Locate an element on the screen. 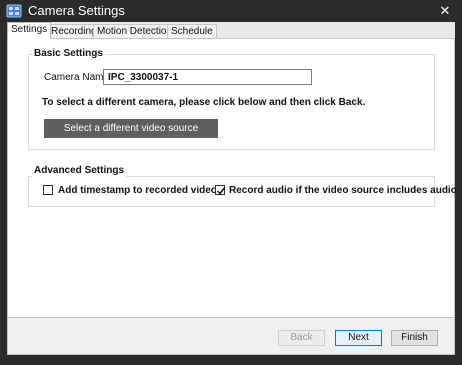 The height and width of the screenshot is (365, 462). dialog-footer: Back Next Finish is located at coordinates (231, 336).